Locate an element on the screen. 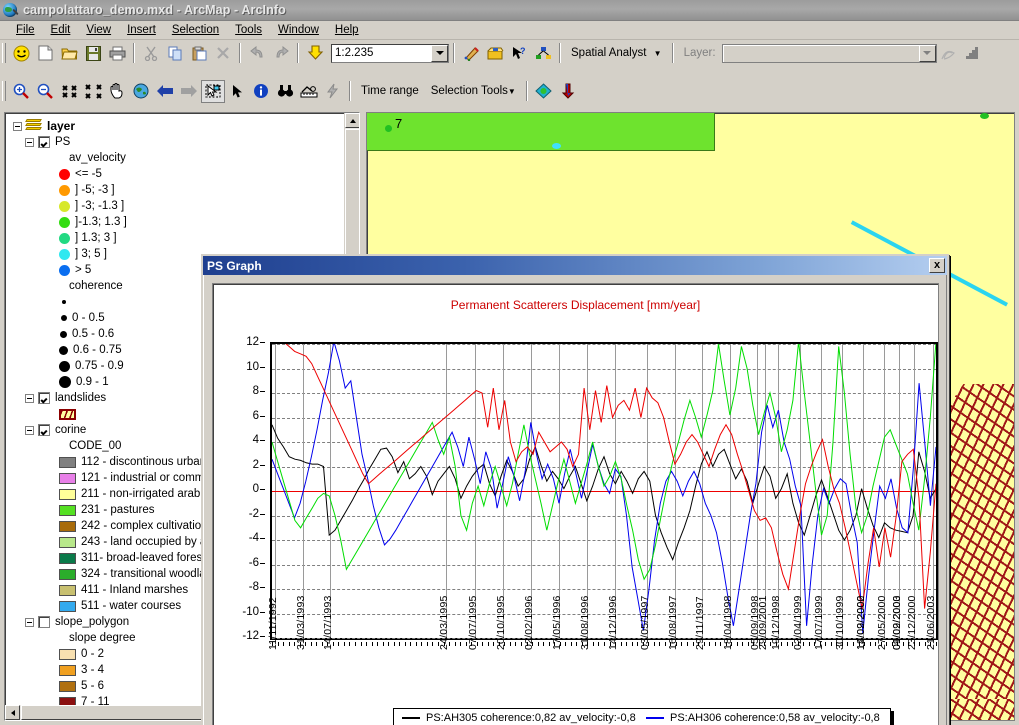 This screenshot has height=725, width=1019. map-scale-combo is located at coordinates (390, 53).